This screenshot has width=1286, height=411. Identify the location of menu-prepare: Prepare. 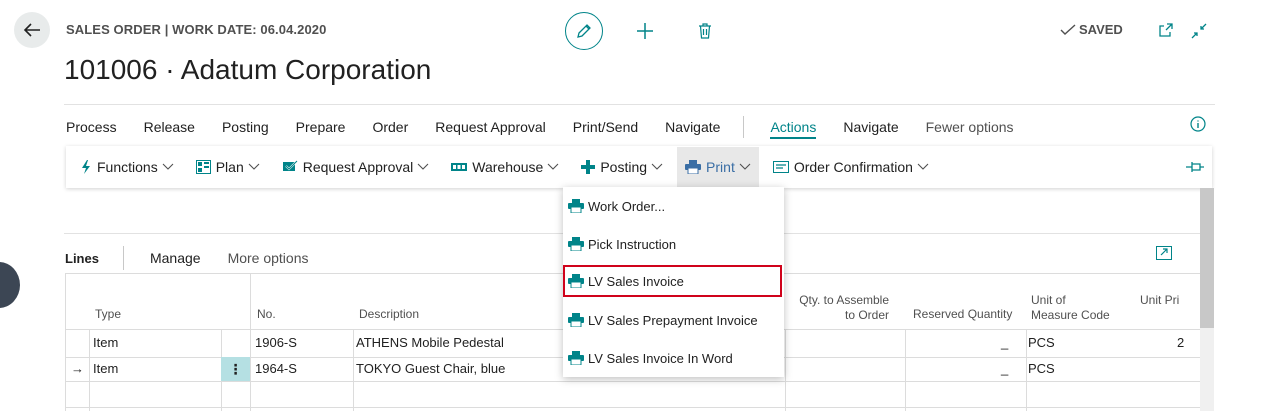
(321, 127).